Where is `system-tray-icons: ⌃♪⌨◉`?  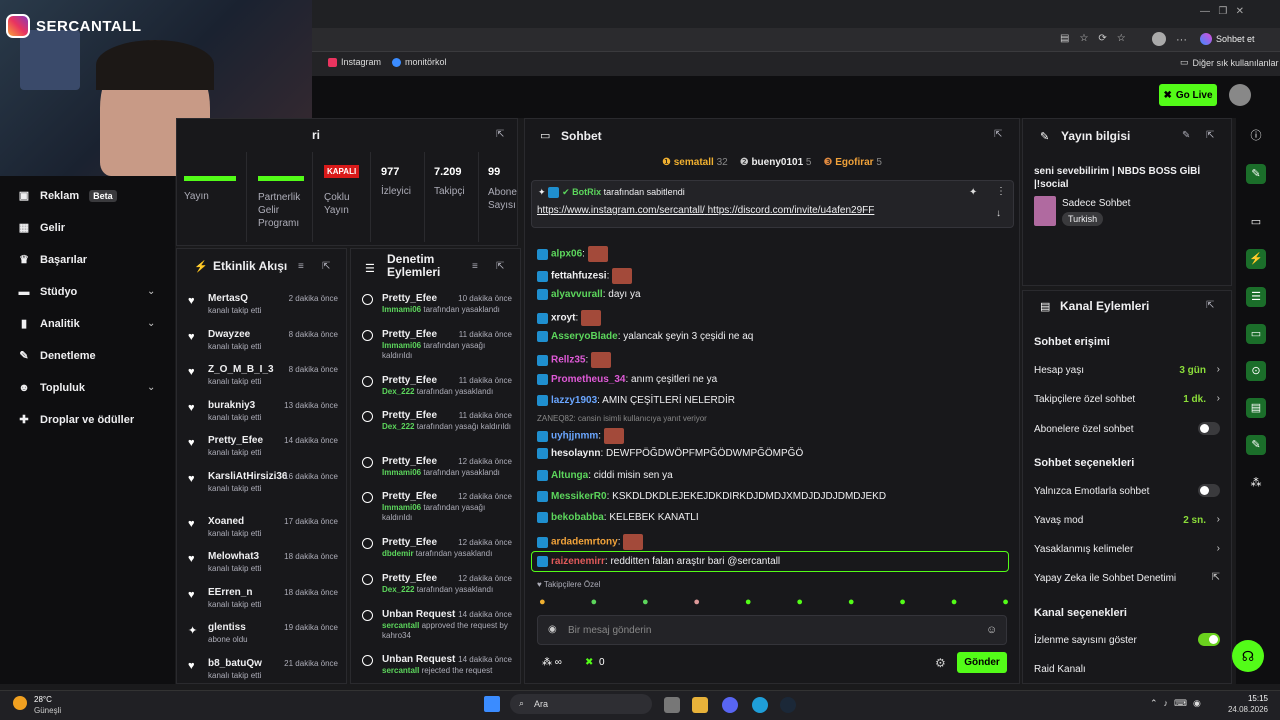 system-tray-icons: ⌃♪⌨◉ is located at coordinates (1178, 703).